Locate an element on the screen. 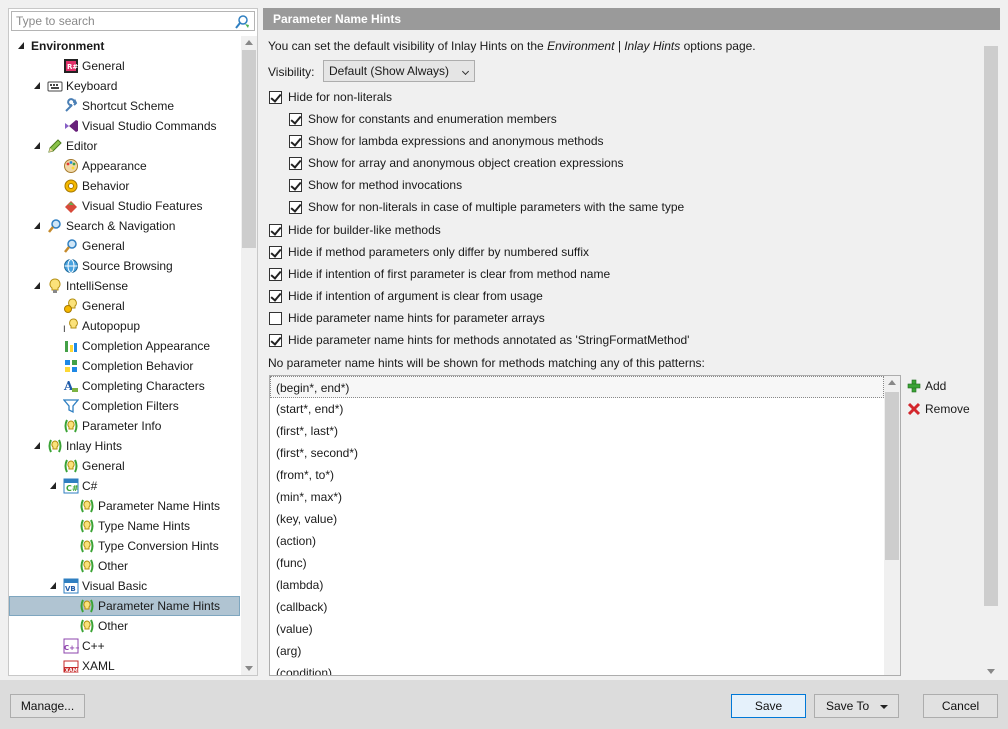 Image resolution: width=1008 pixels, height=729 pixels. pattern-list-item: (from*, to*) is located at coordinates (305, 475).